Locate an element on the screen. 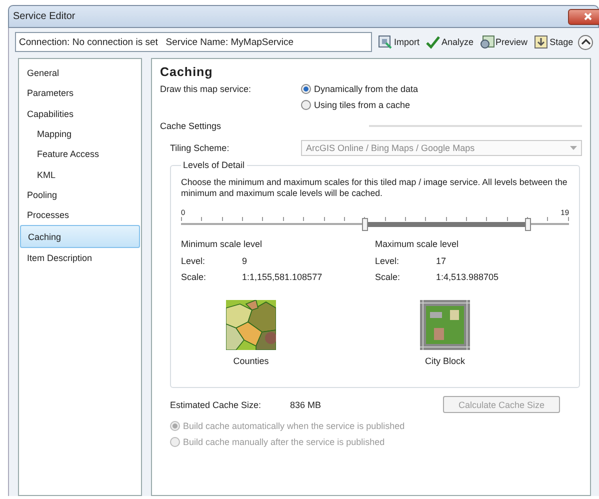 This screenshot has width=599, height=499. sidebar-item: Item Description is located at coordinates (80, 258).